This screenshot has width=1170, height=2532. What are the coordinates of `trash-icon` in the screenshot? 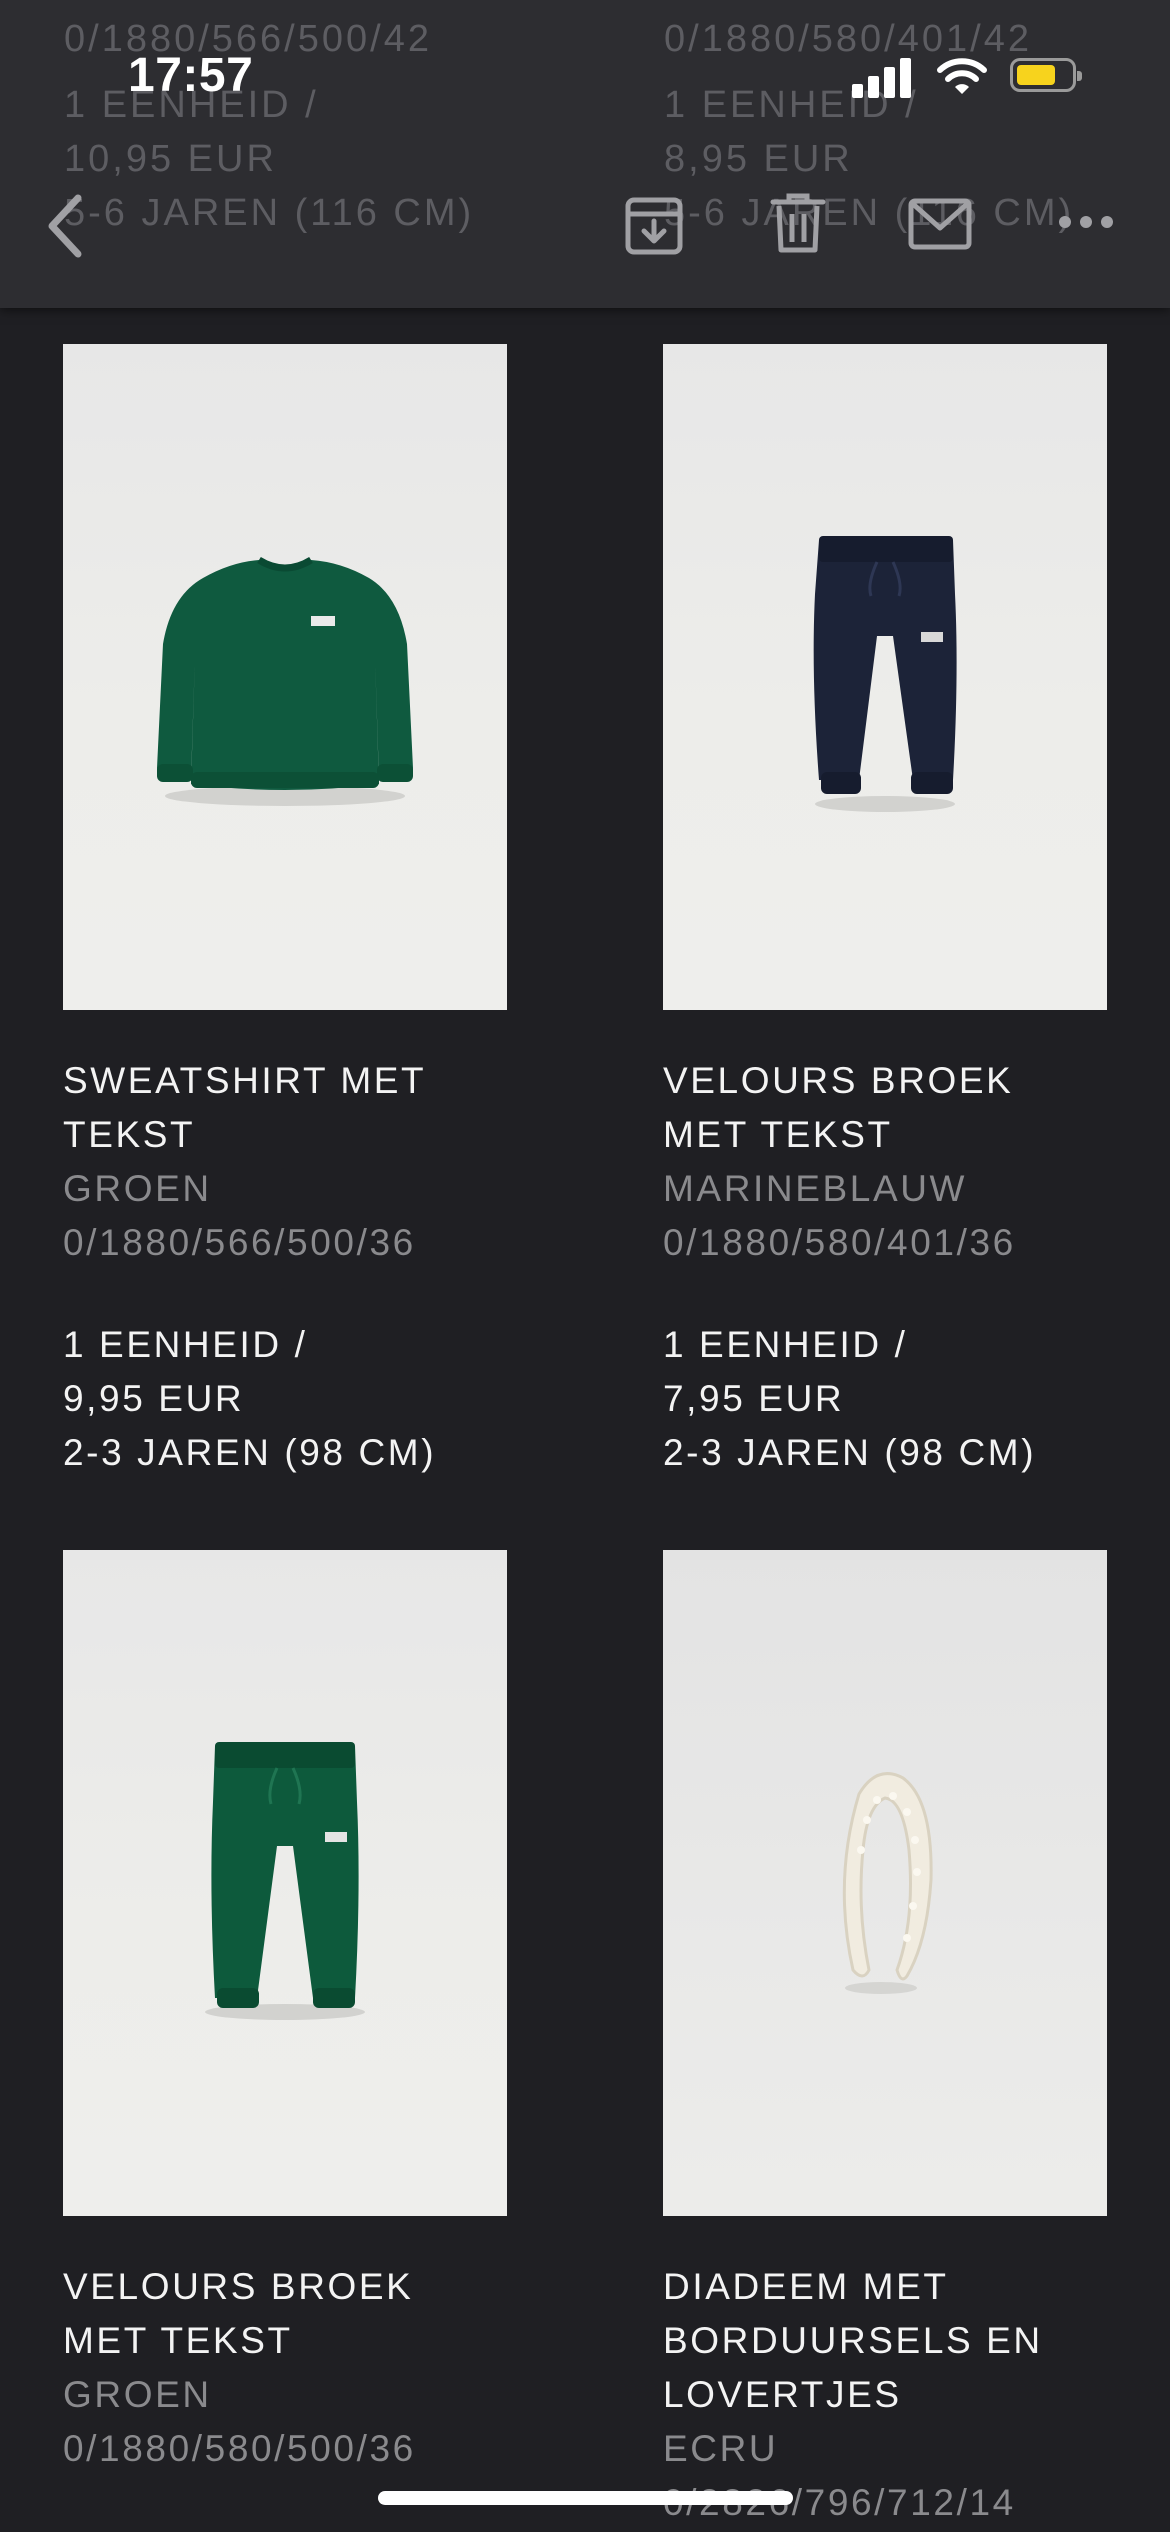 It's located at (798, 223).